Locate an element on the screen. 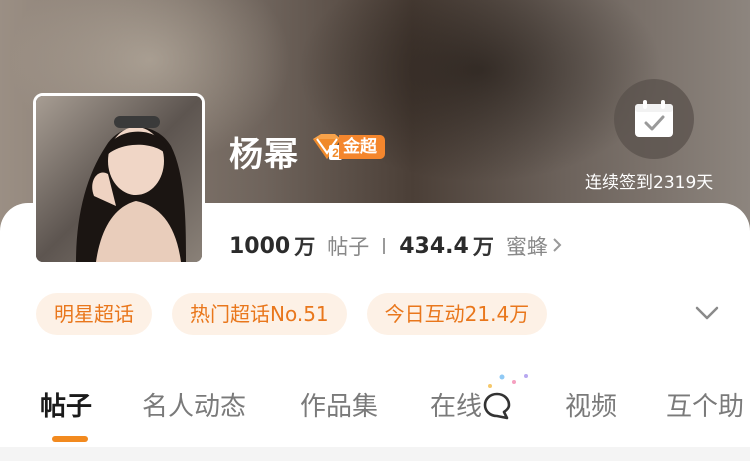  chevron-down-icon is located at coordinates (707, 313).